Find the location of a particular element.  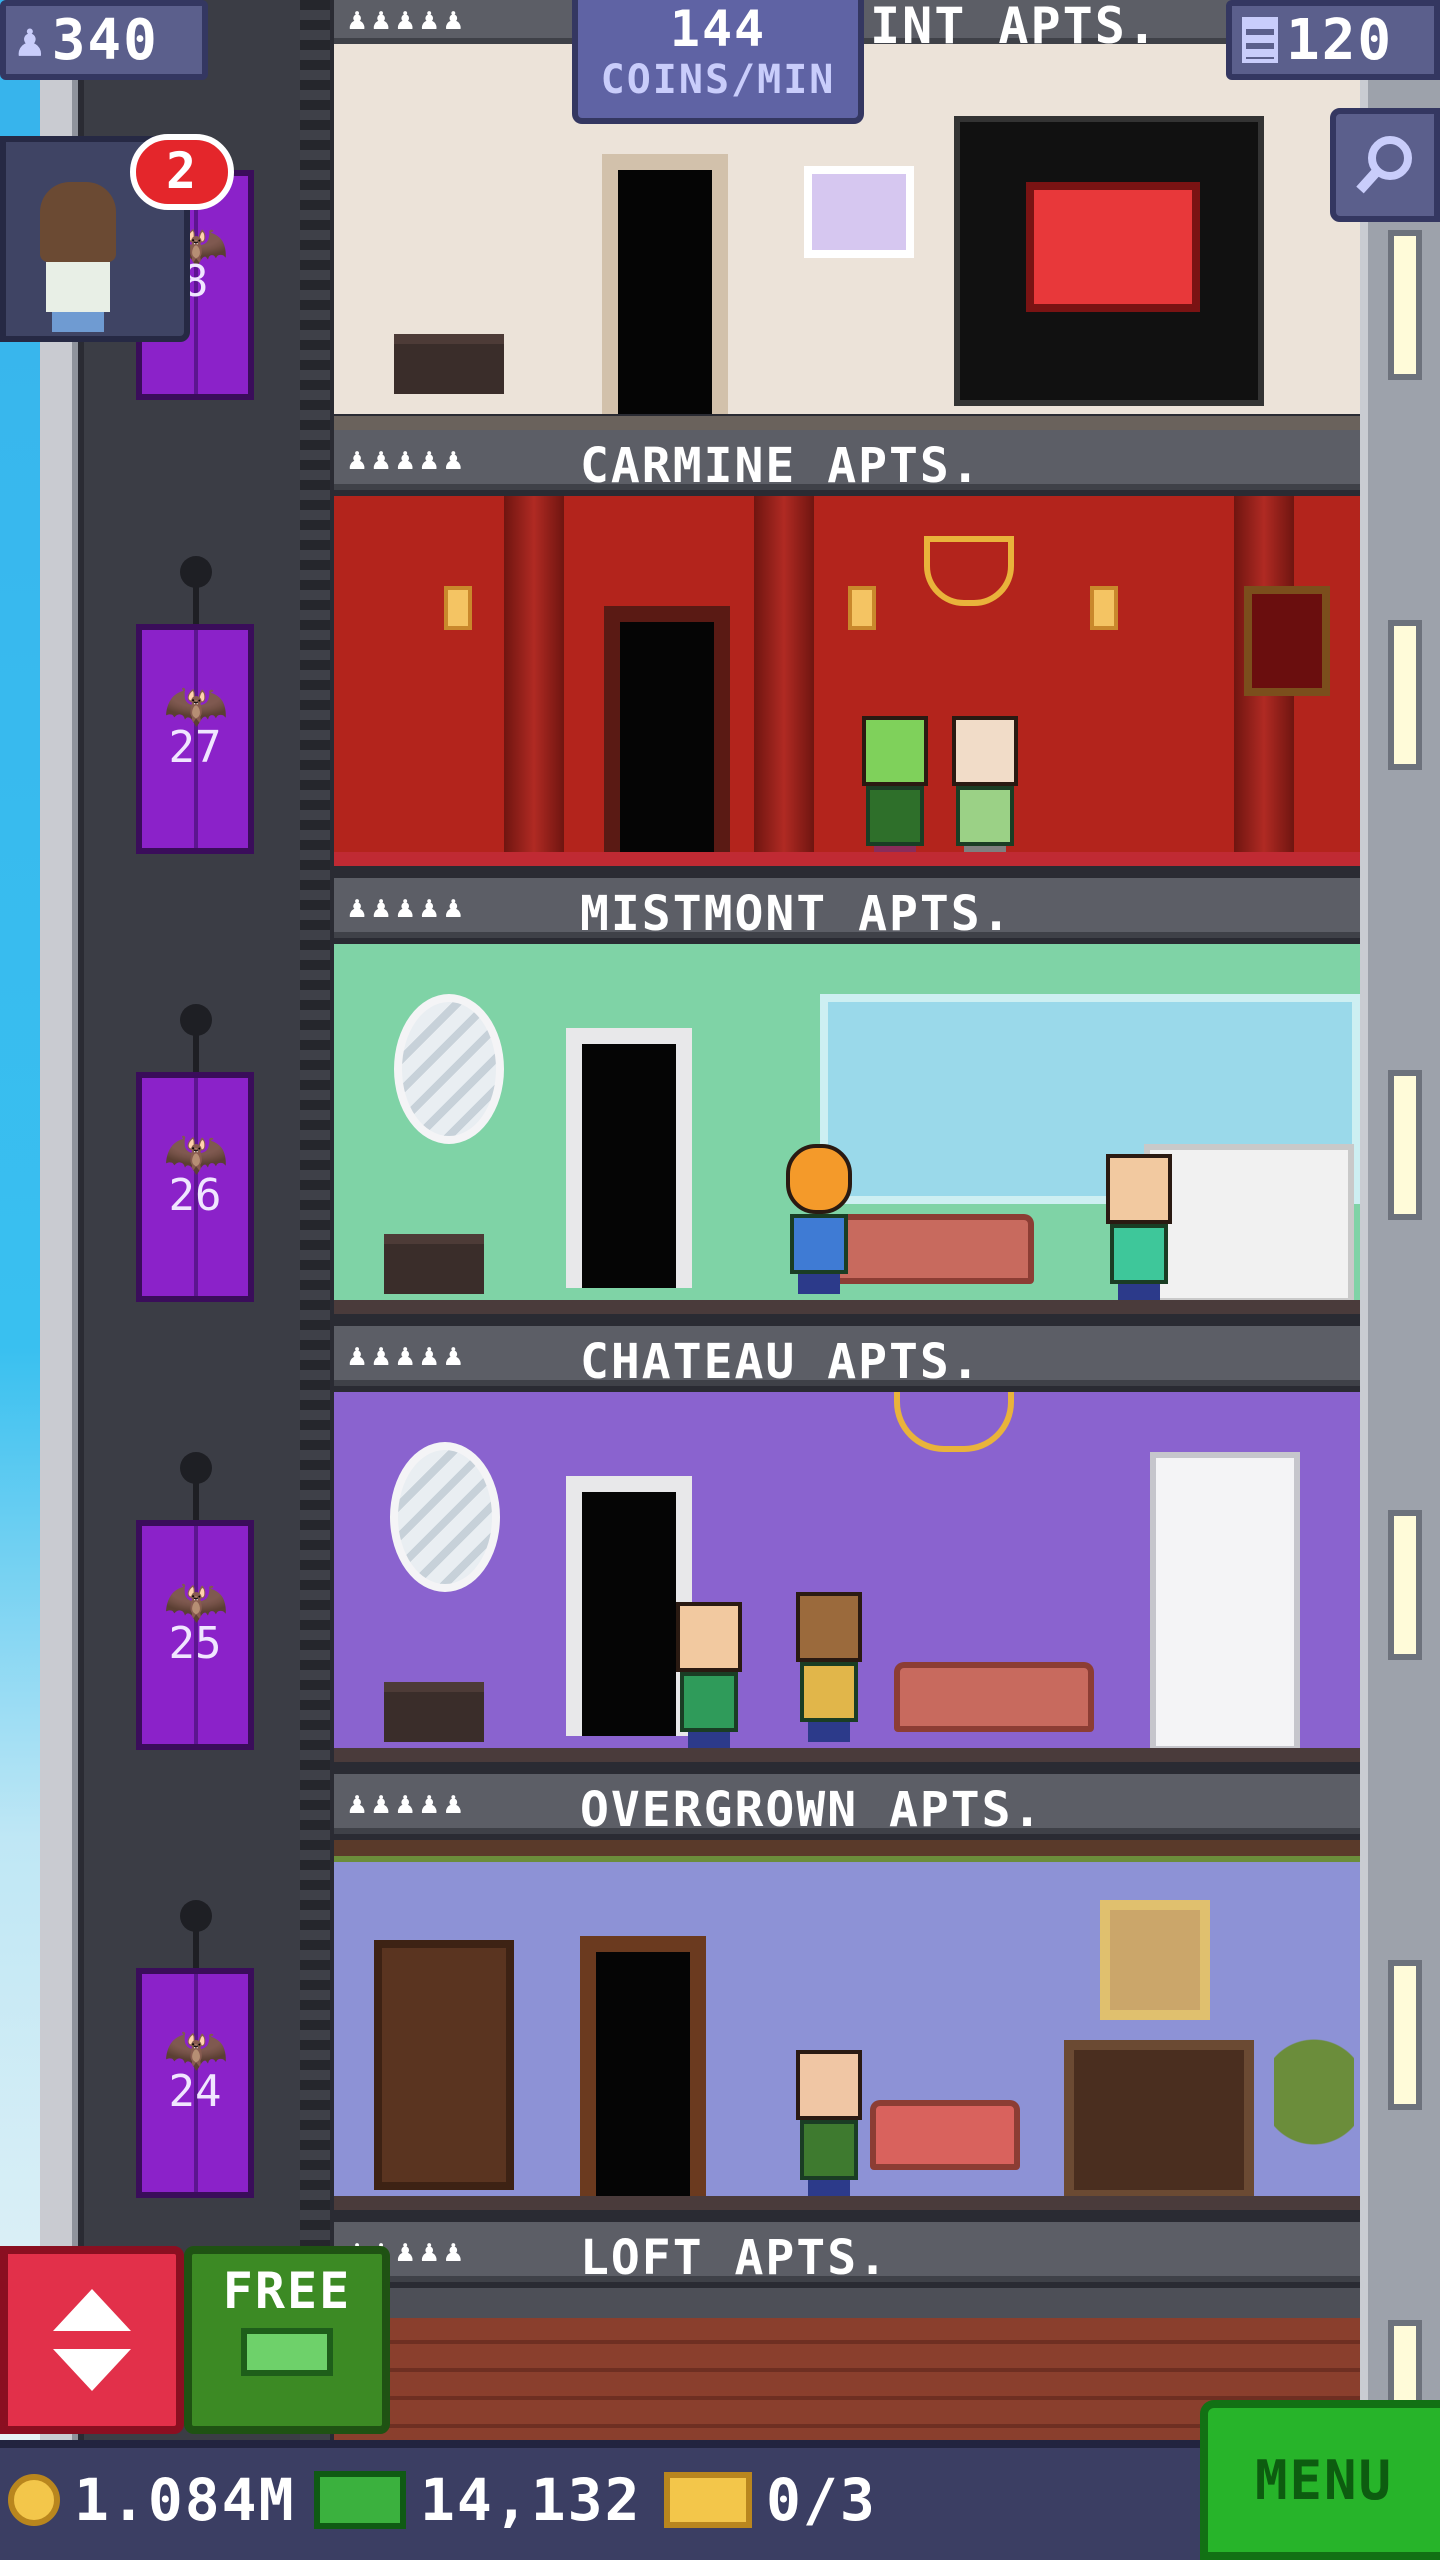

zoom-button is located at coordinates (1385, 165).